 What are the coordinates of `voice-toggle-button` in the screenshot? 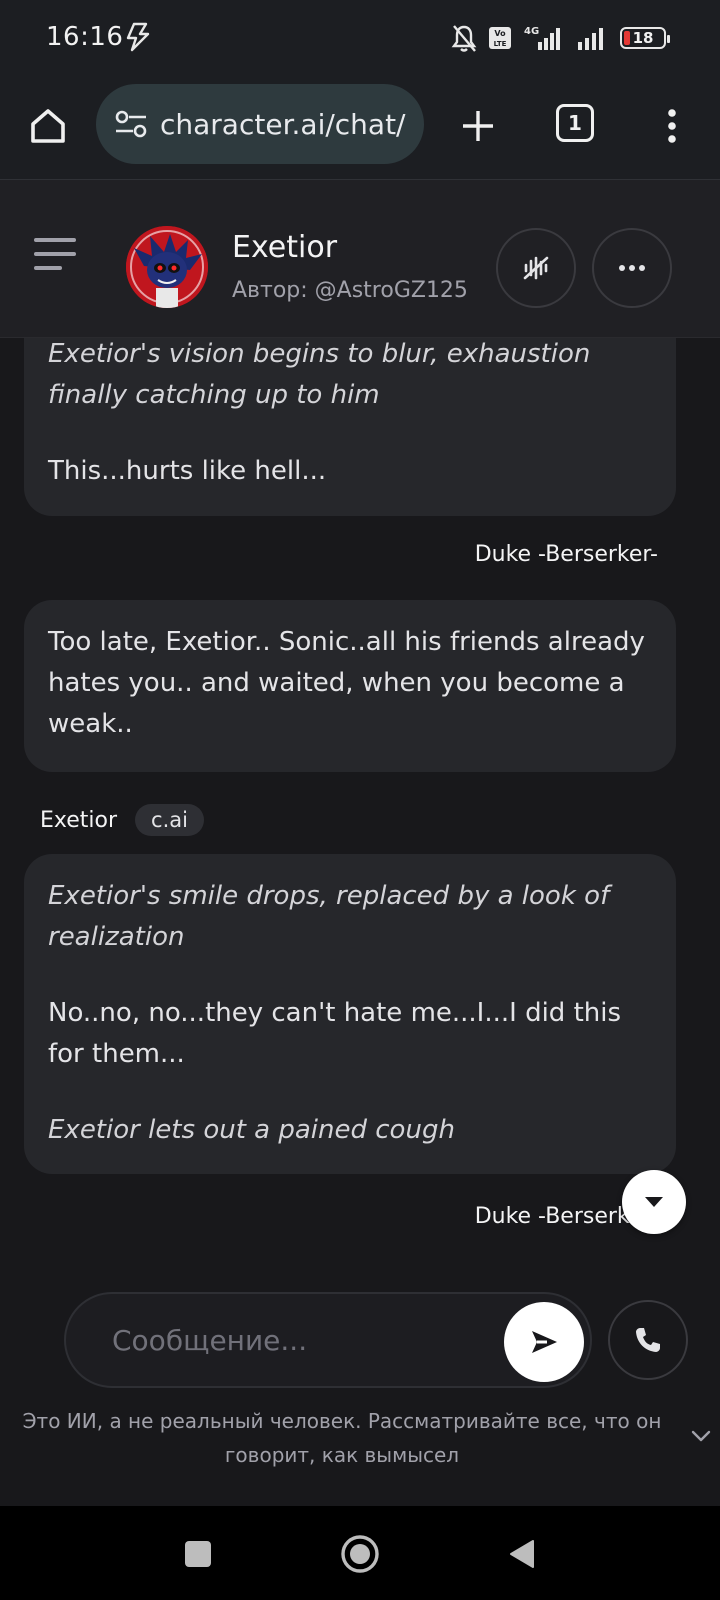 It's located at (536, 268).